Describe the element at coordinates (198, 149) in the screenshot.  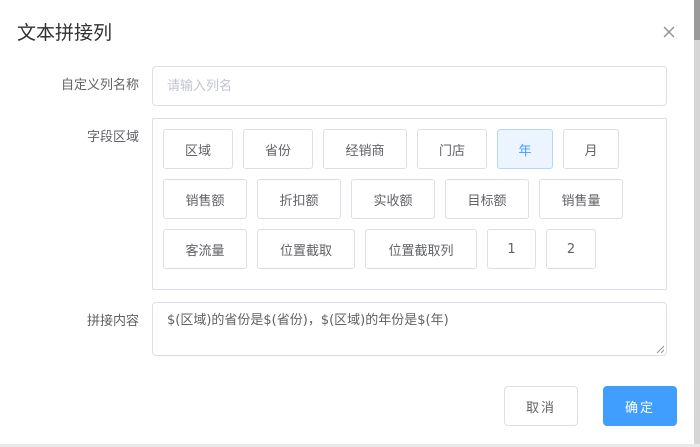
I see `field-chip-region: 区域` at that location.